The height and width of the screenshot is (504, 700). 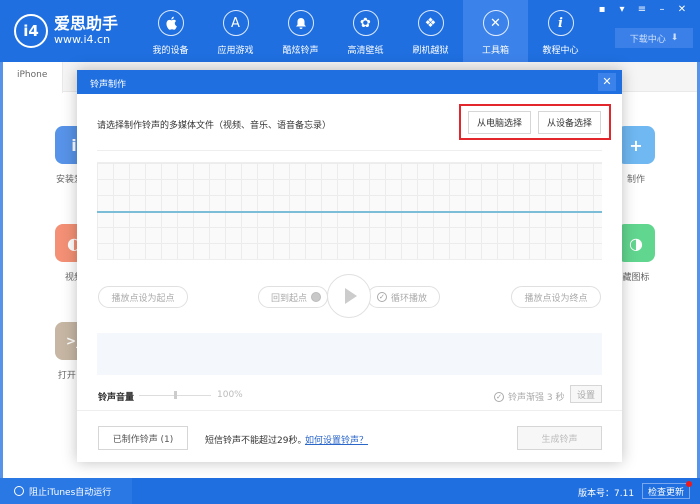 What do you see at coordinates (586, 394) in the screenshot?
I see `fade-settings-button: 设置` at bounding box center [586, 394].